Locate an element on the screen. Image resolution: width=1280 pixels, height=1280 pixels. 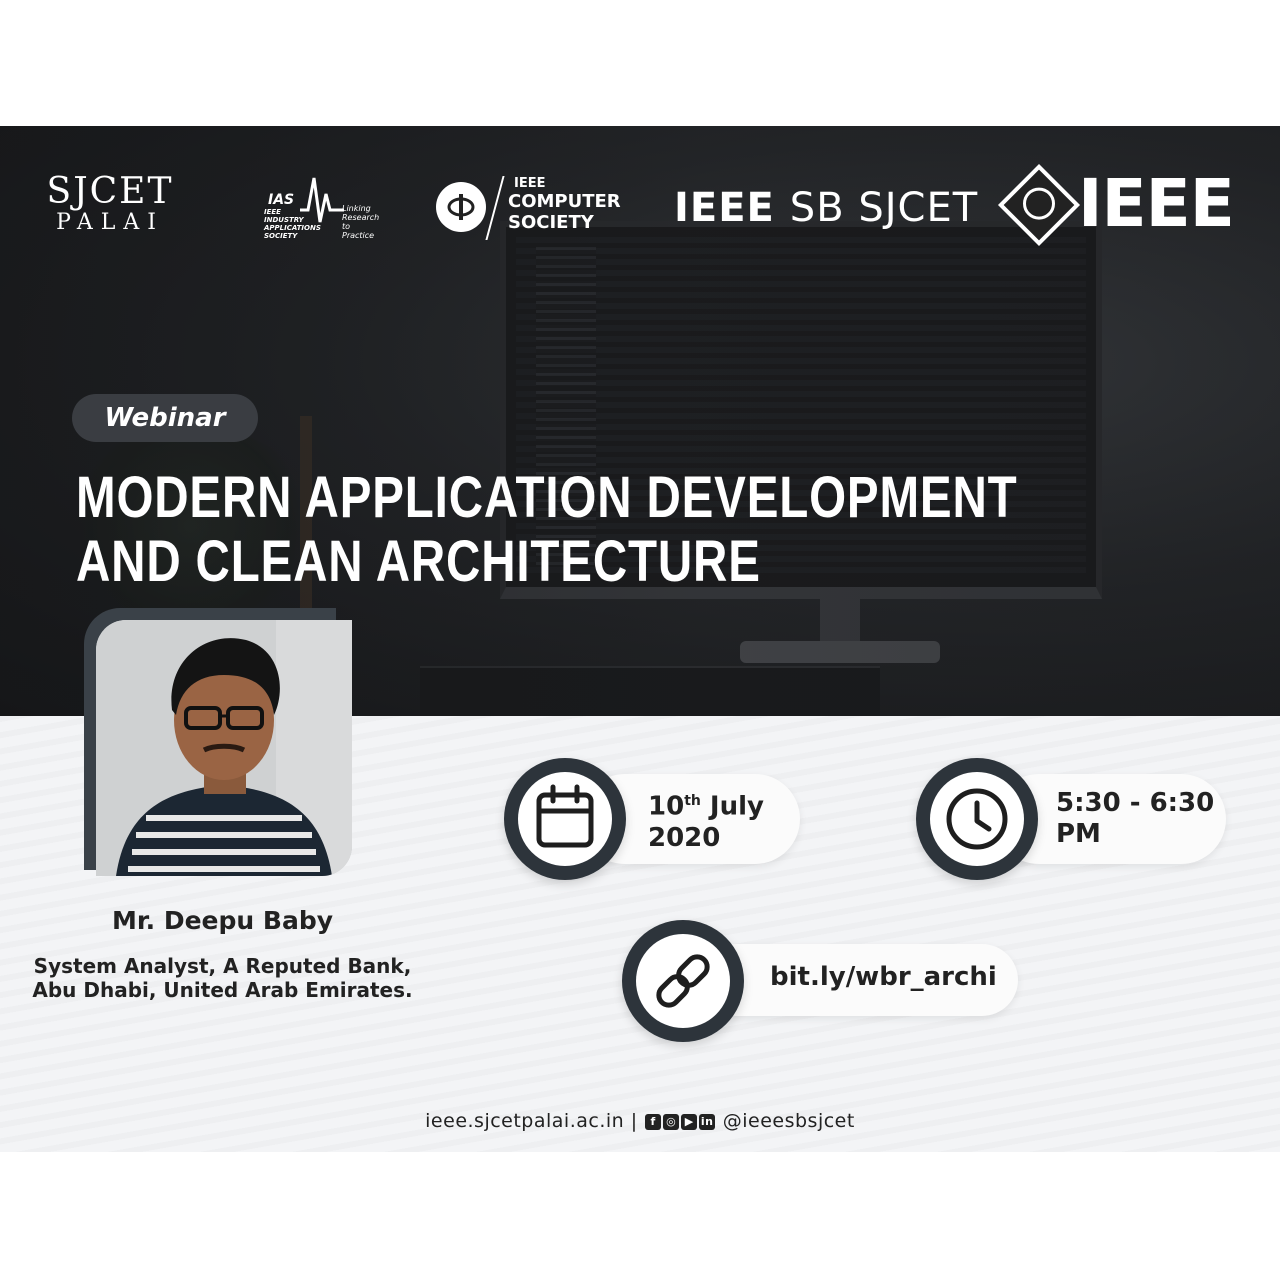
clock-icon is located at coordinates (977, 819).